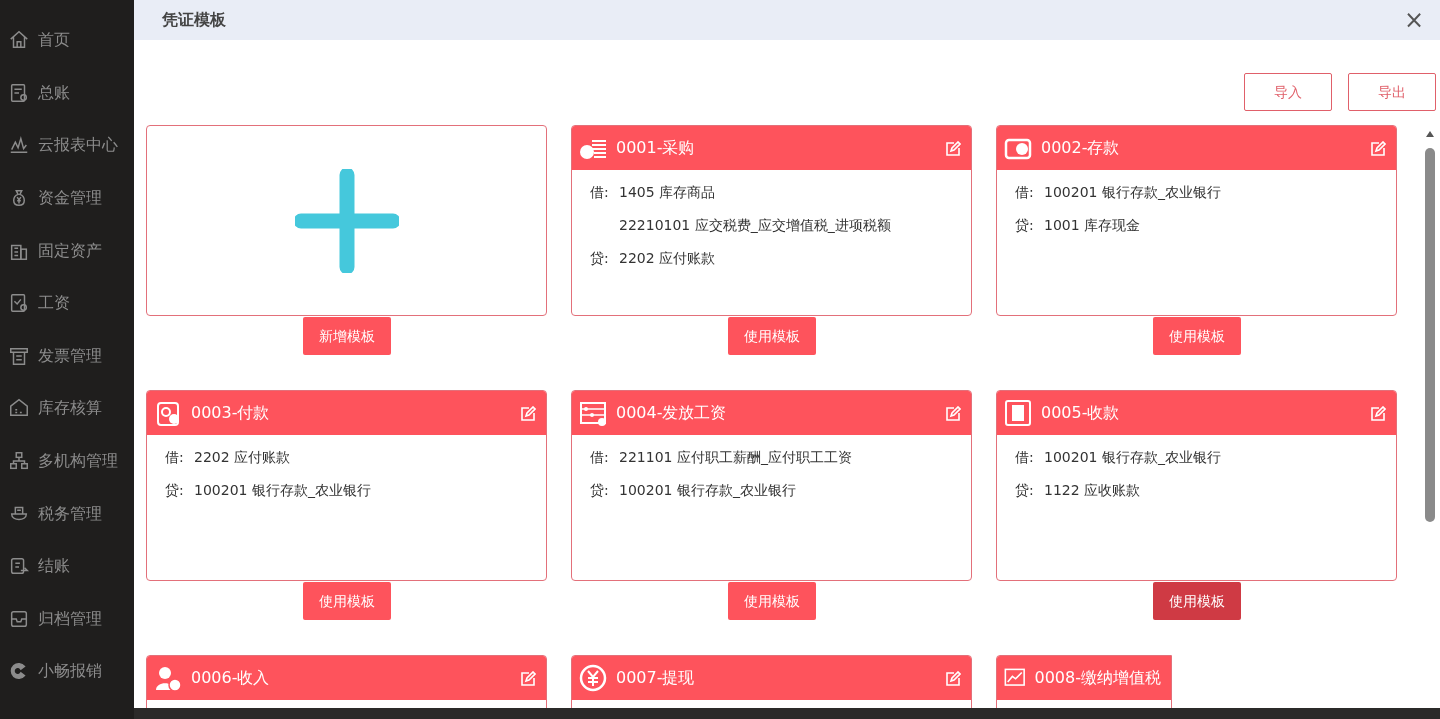 This screenshot has width=1440, height=719. Describe the element at coordinates (231, 678) in the screenshot. I see `template-title: 0006-收入` at that location.